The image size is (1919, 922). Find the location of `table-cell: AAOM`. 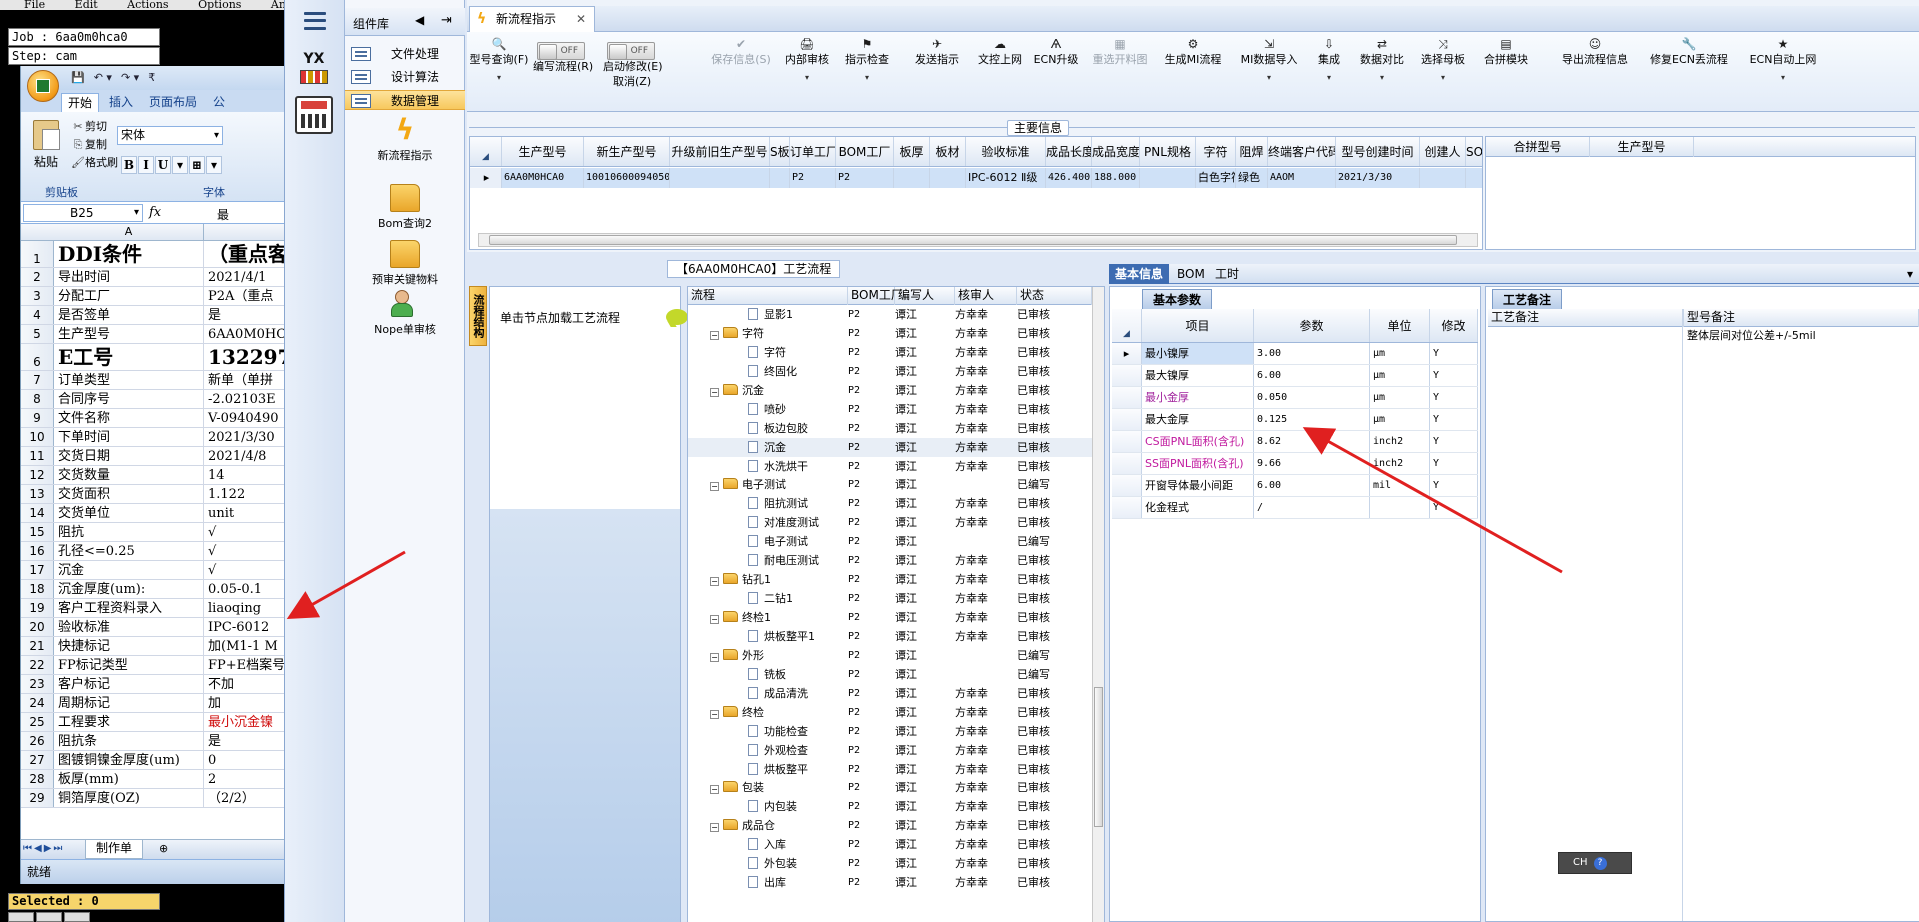

table-cell: AAOM is located at coordinates (1302, 178).